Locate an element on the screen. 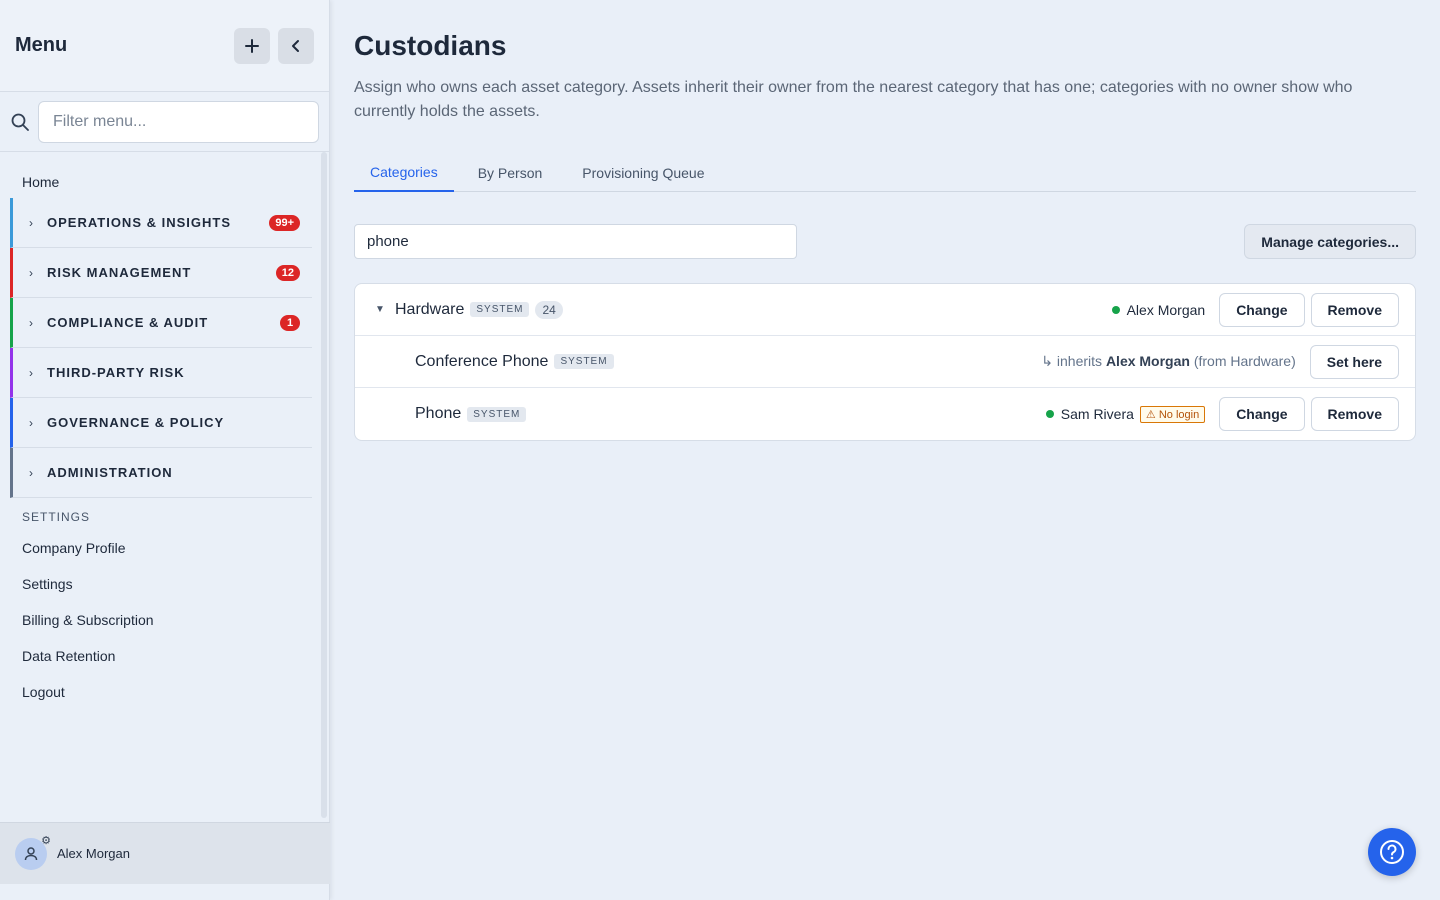 The width and height of the screenshot is (1440, 900). sidebar-group-label: RISK MANAGEMENT is located at coordinates (119, 272).